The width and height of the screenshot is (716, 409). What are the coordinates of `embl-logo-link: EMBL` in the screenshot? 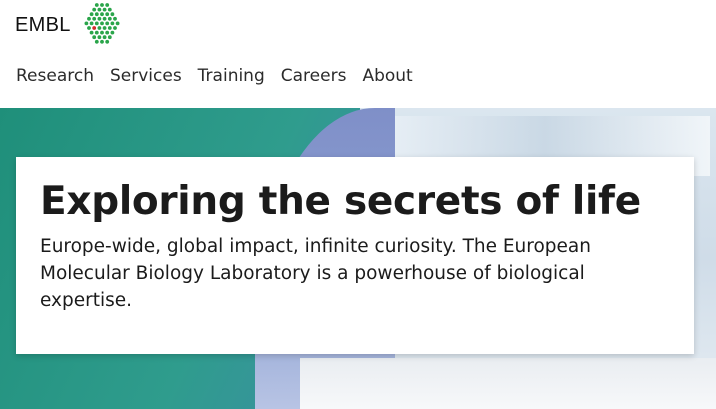 It's located at (70, 25).